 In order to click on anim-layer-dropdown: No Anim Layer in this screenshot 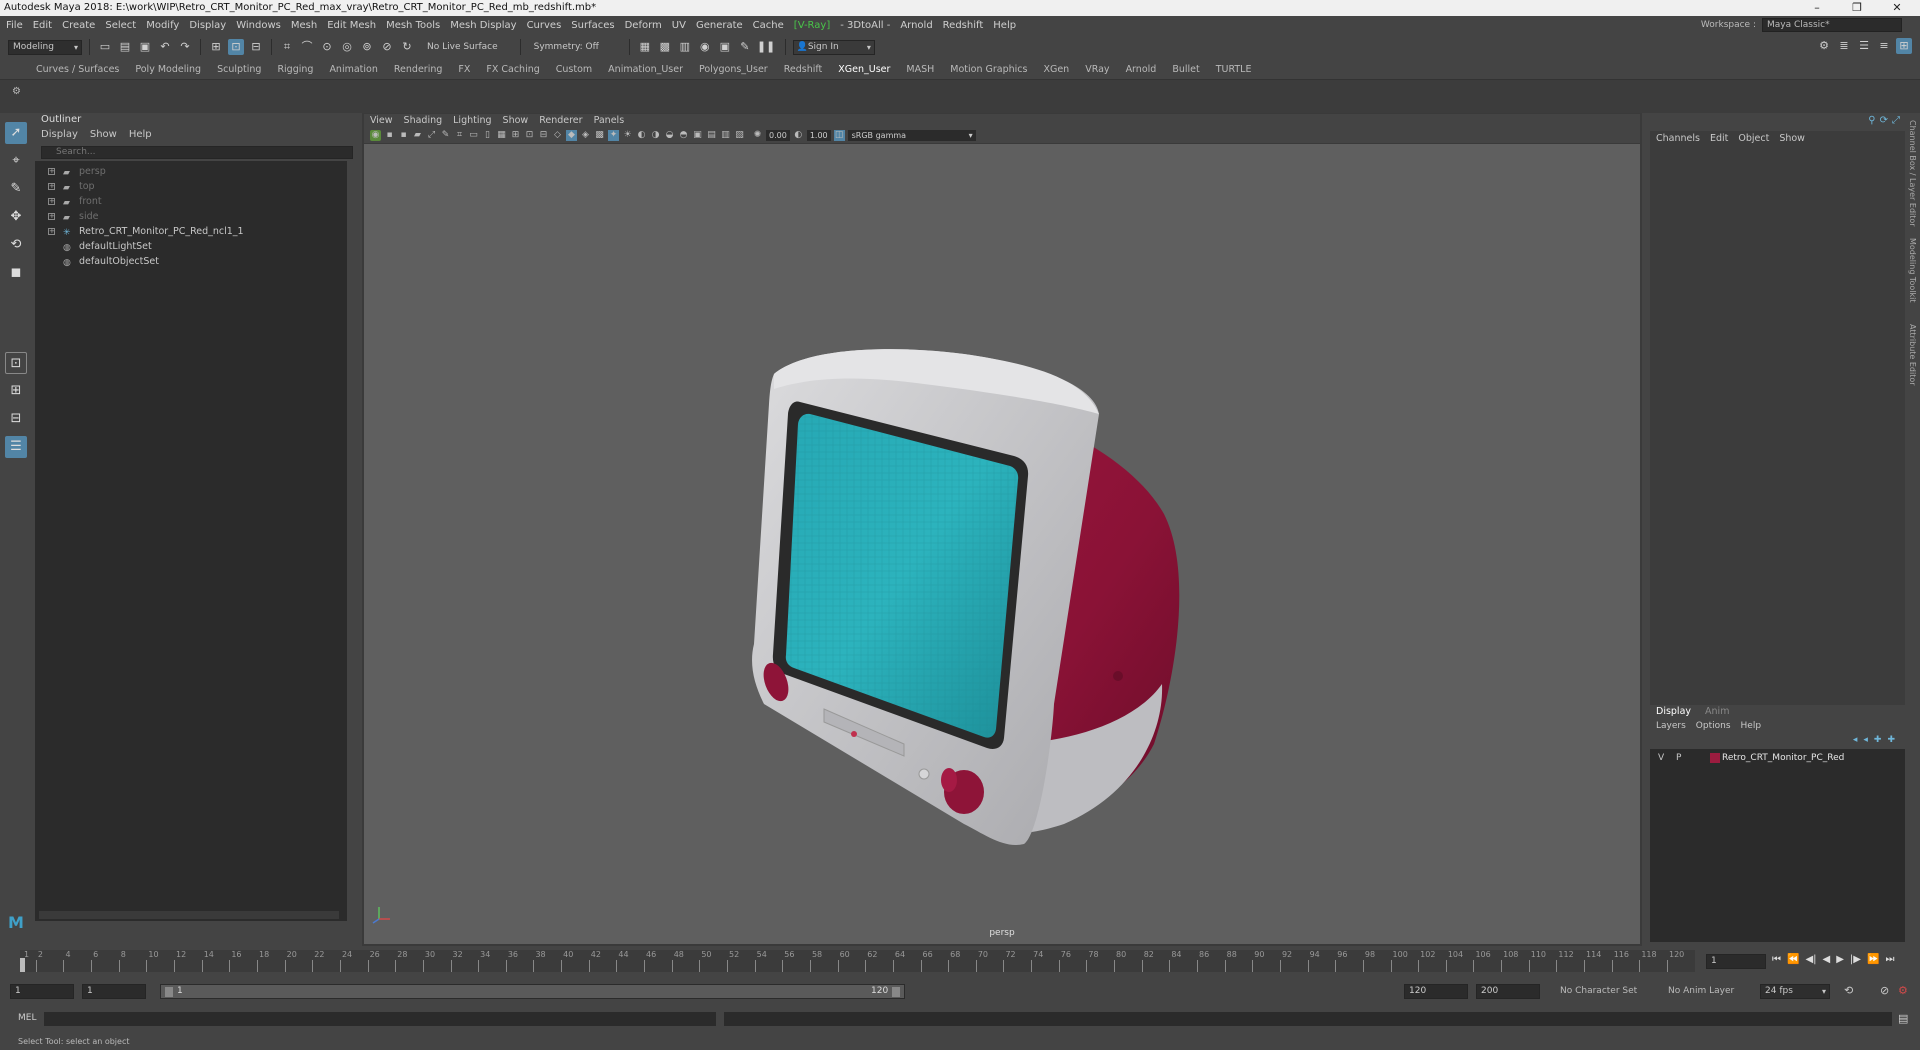, I will do `click(1713, 991)`.